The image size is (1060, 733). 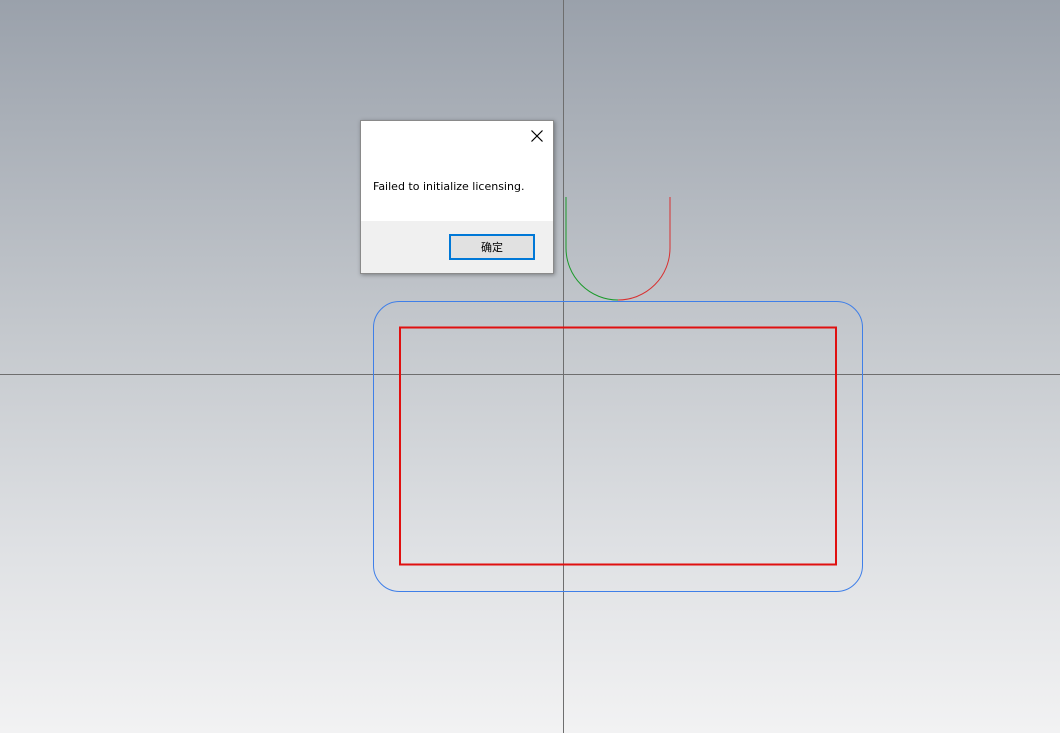 I want to click on dialog-close-button, so click(x=537, y=136).